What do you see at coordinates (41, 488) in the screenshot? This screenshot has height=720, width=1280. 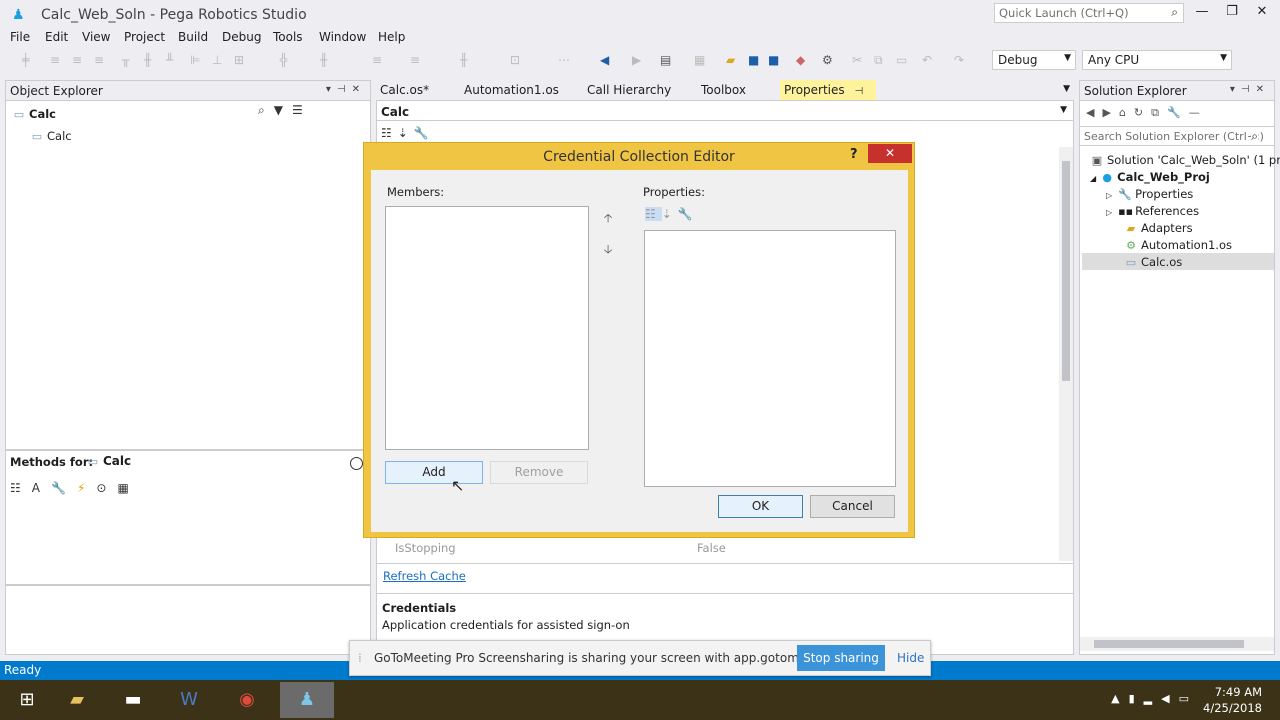 I see `alphabetical-icon: A` at bounding box center [41, 488].